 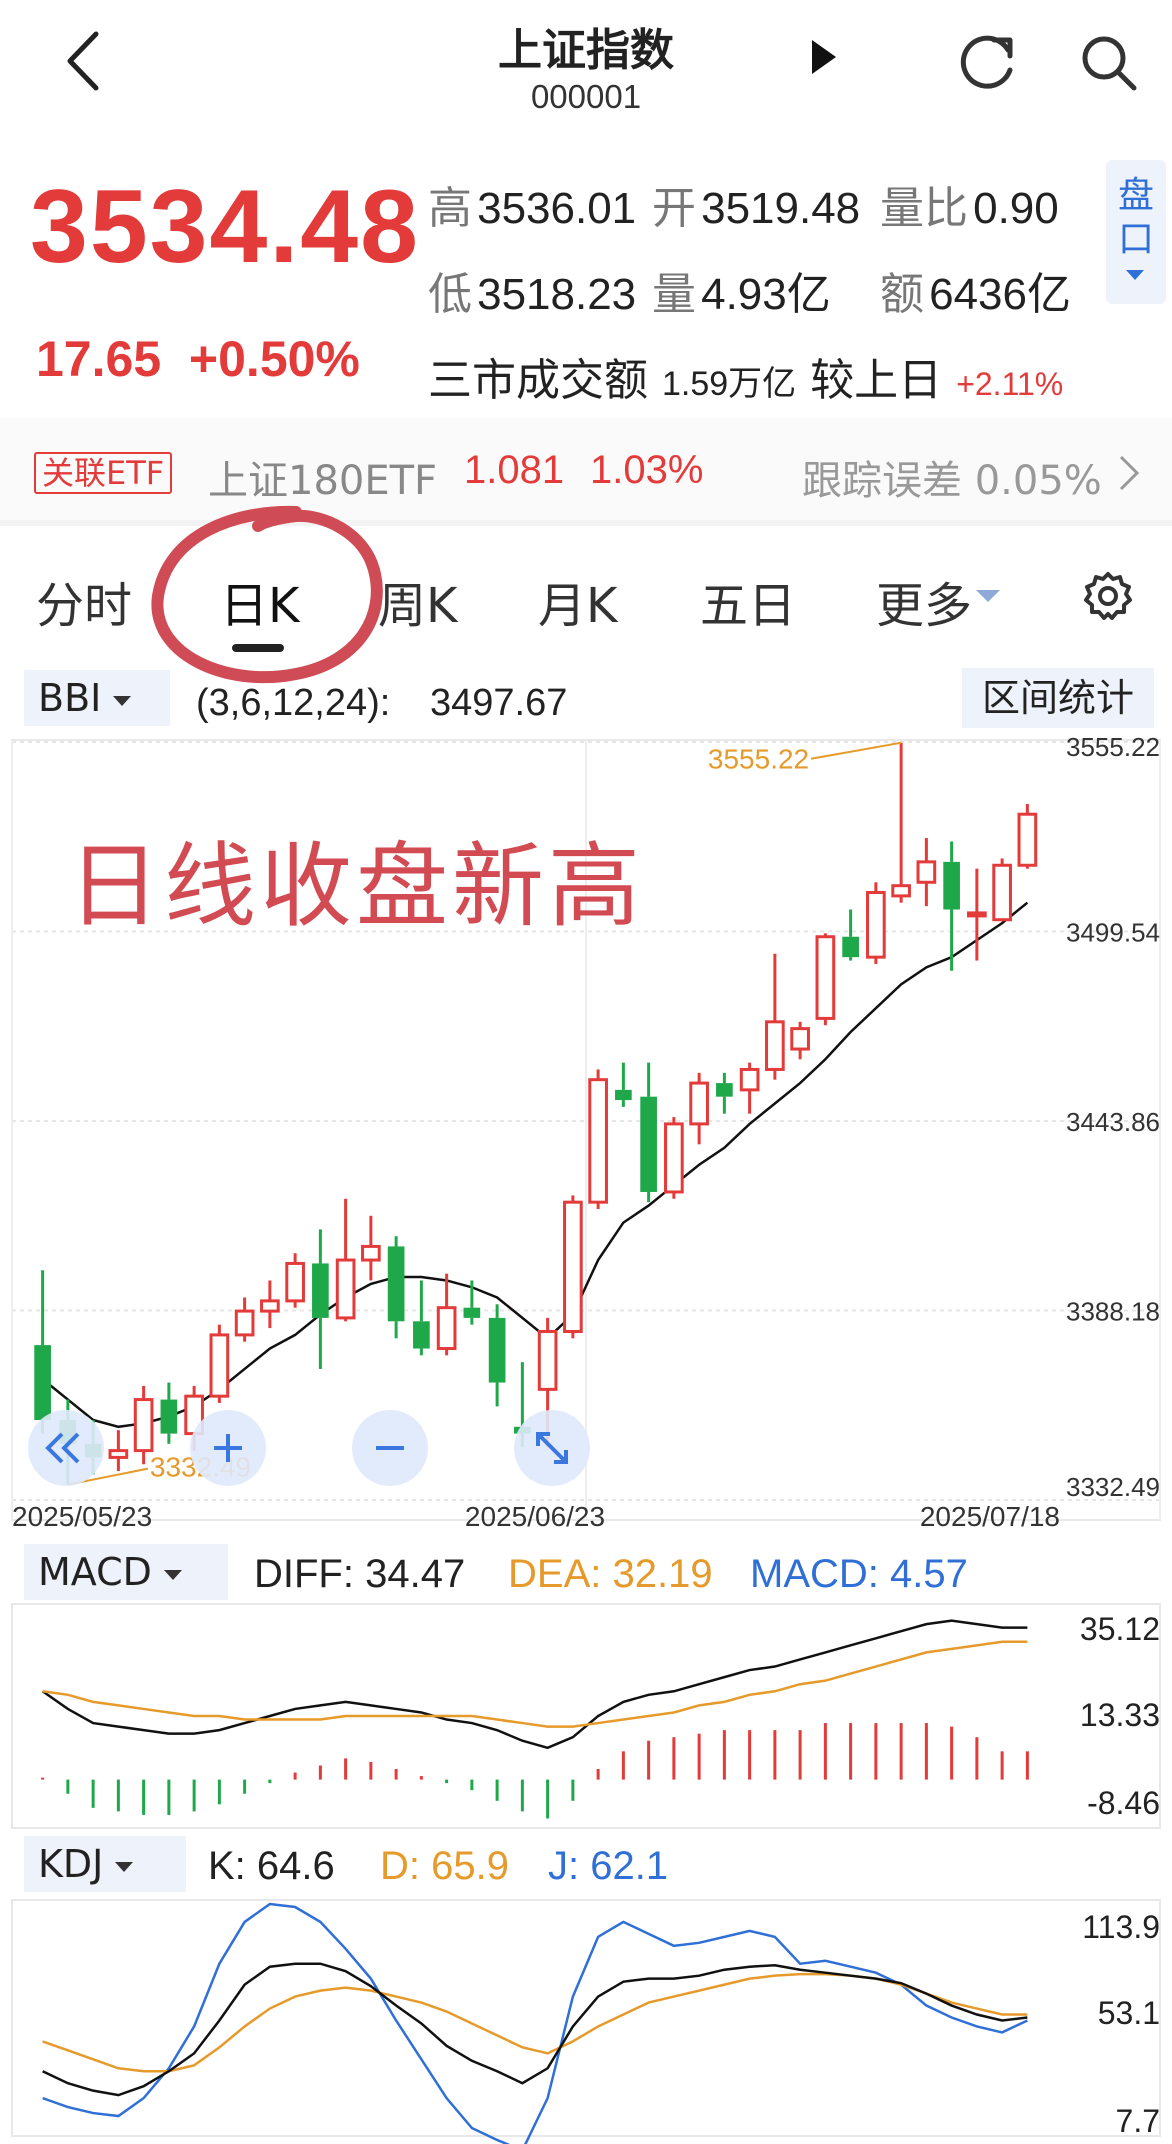 What do you see at coordinates (450, 294) in the screenshot?
I see `stat-low-label: 低` at bounding box center [450, 294].